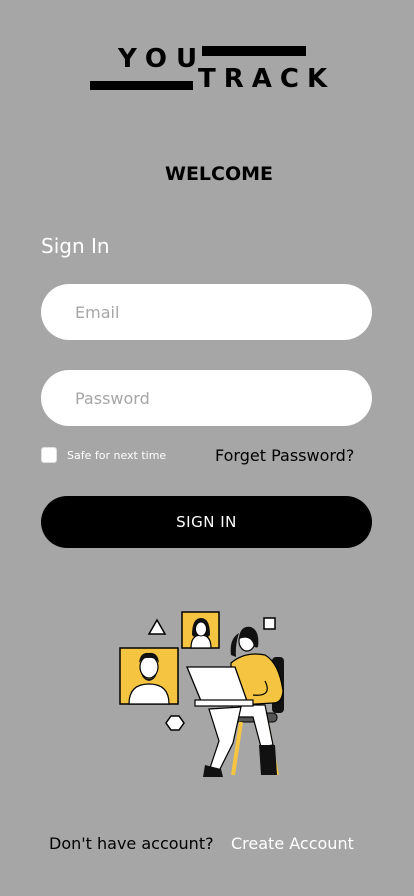 The height and width of the screenshot is (896, 414). Describe the element at coordinates (175, 723) in the screenshot. I see `hexagon-shape` at that location.